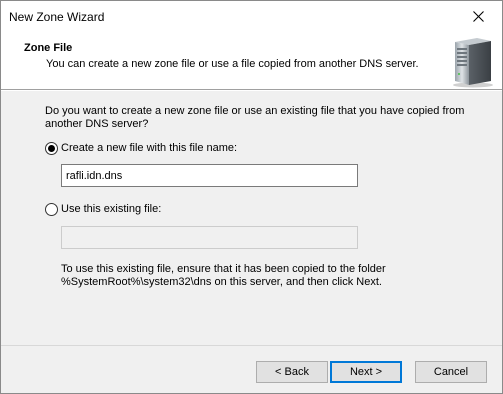 This screenshot has width=503, height=394. Describe the element at coordinates (451, 372) in the screenshot. I see `cancel-button: Cancel` at that location.